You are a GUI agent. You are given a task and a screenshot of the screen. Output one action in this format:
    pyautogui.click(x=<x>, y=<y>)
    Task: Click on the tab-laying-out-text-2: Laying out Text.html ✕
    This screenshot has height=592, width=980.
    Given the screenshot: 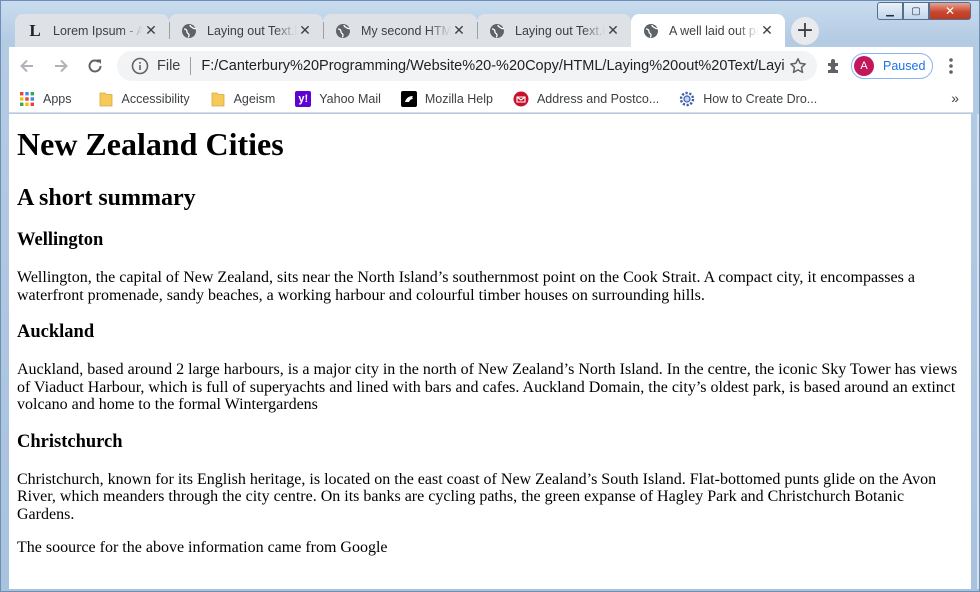 What is the action you would take?
    pyautogui.click(x=554, y=30)
    